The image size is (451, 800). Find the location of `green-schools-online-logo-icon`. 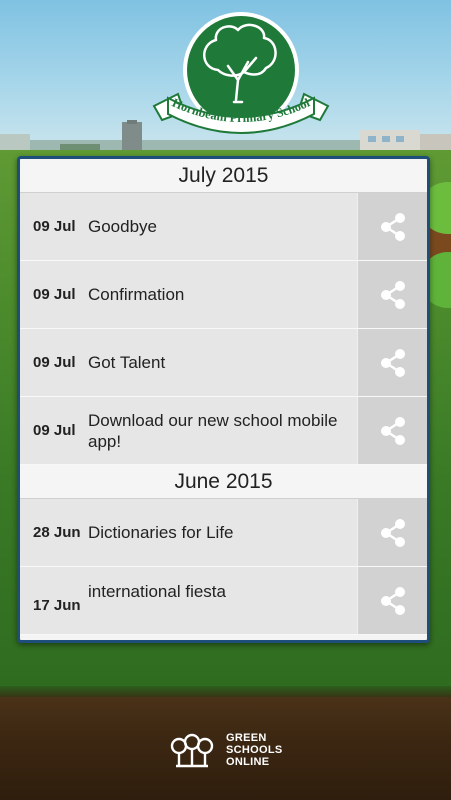

green-schools-online-logo-icon is located at coordinates (192, 750).